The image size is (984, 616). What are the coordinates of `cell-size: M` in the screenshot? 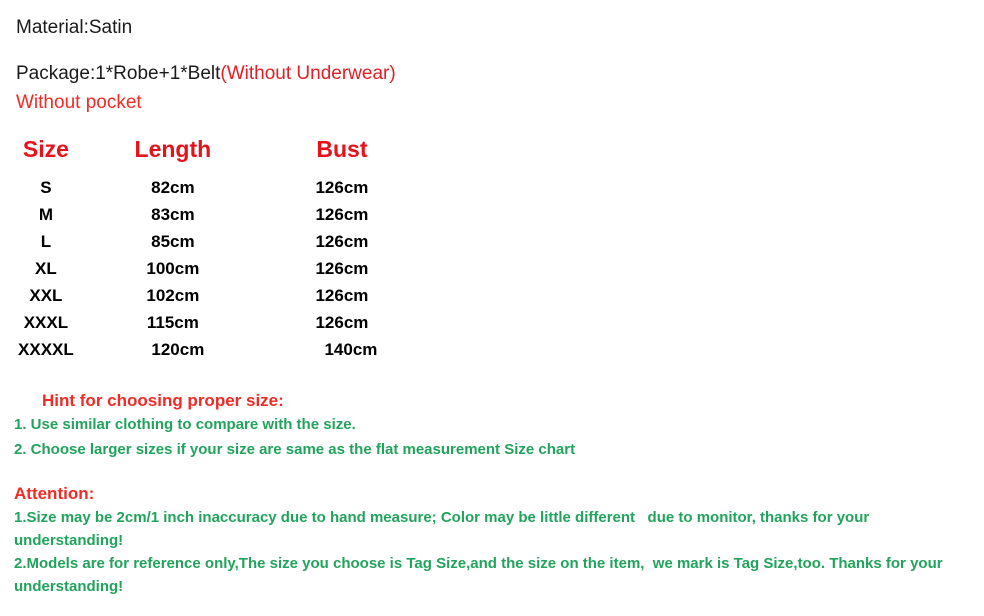 It's located at (45, 214).